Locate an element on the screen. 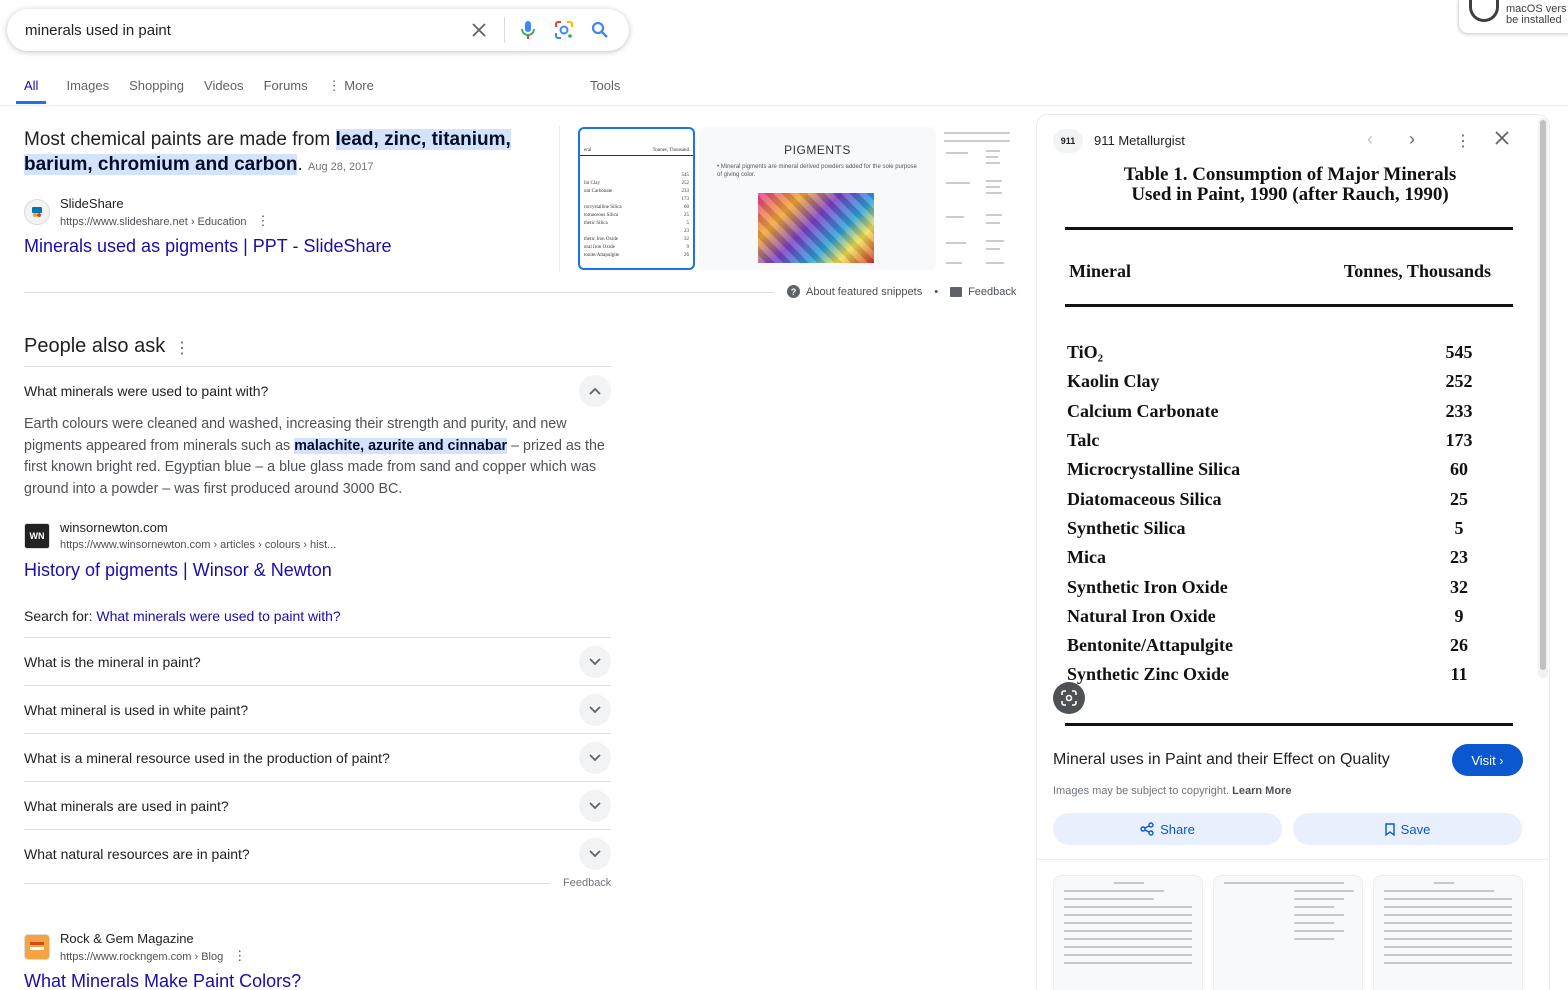 The width and height of the screenshot is (1568, 990). paa-question: What natural resources are in paint? is located at coordinates (137, 854).